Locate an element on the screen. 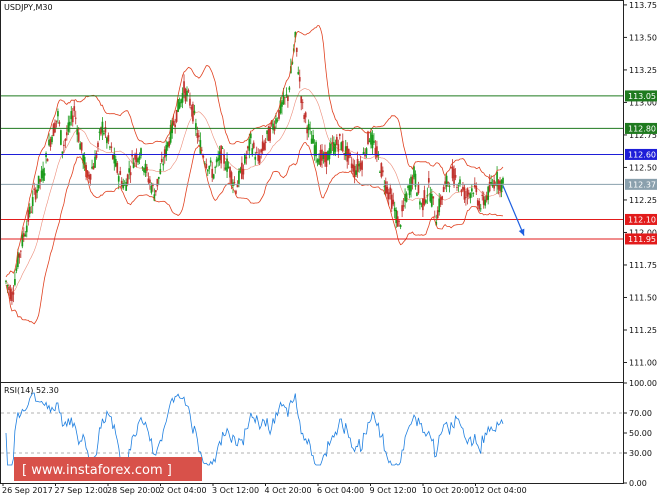 This screenshot has width=664, height=498. level-label: 113.05 is located at coordinates (642, 96).